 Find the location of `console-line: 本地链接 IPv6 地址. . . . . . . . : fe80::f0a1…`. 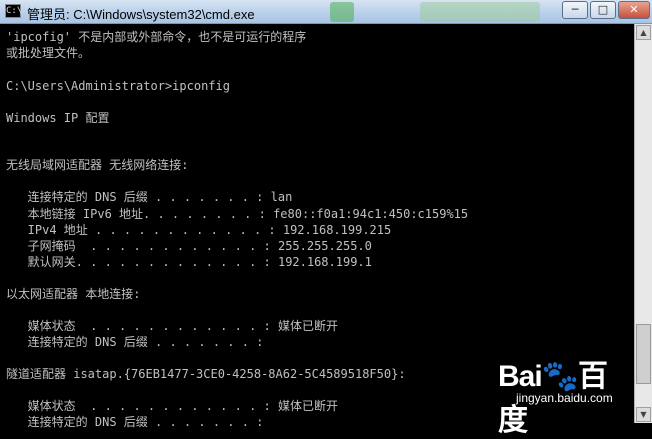

console-line: 本地链接 IPv6 地址. . . . . . . . : fe80::f0a1… is located at coordinates (237, 214).